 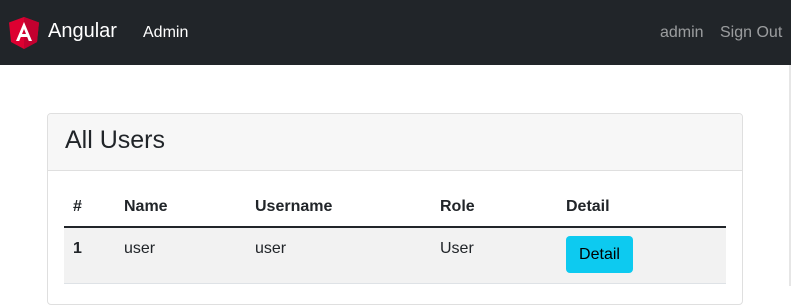 I want to click on cell-name: user, so click(x=140, y=248).